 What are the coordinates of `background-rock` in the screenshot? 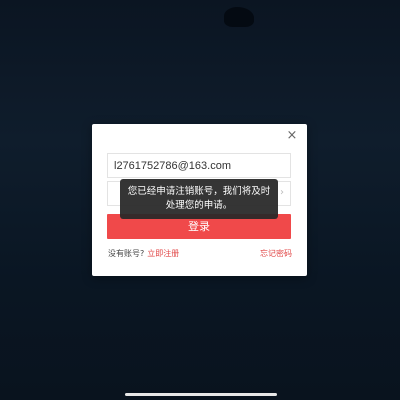 It's located at (239, 17).